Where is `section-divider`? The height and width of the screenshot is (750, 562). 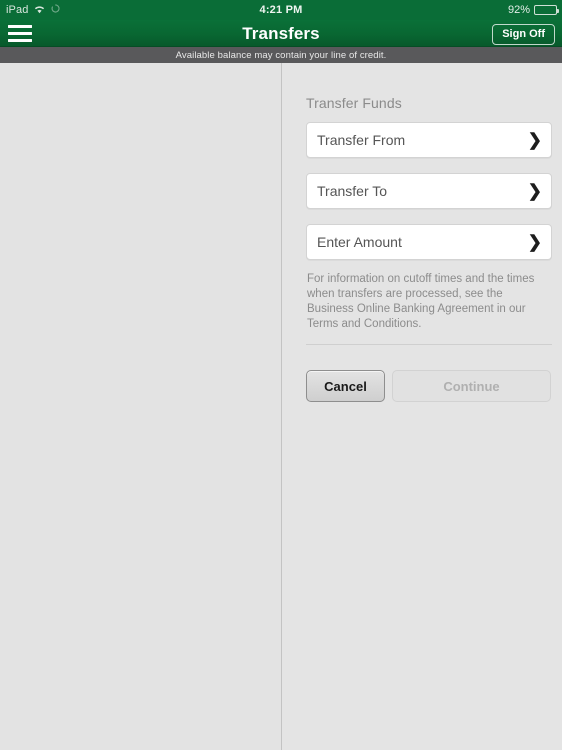 section-divider is located at coordinates (429, 344).